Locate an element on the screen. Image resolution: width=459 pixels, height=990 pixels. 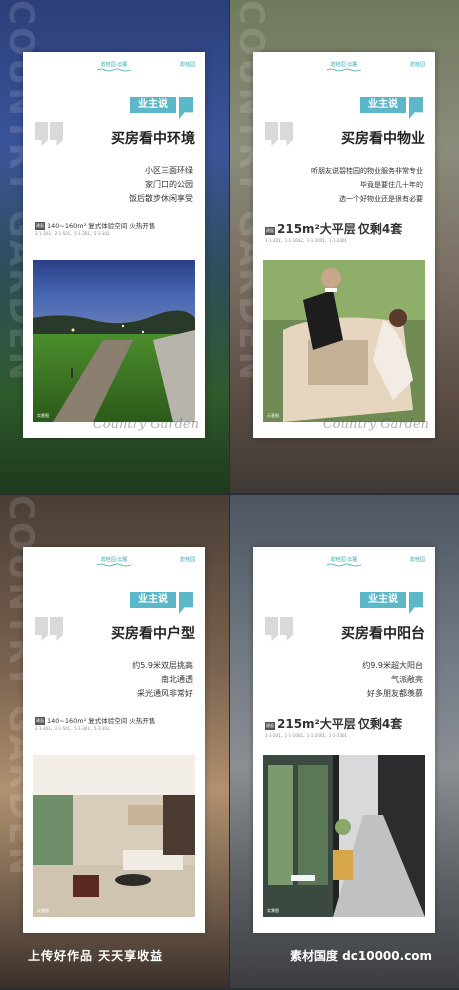
selling-points: 小区三面环绿 家门口的公园 饭后散步休闲享受 is located at coordinates (161, 185).